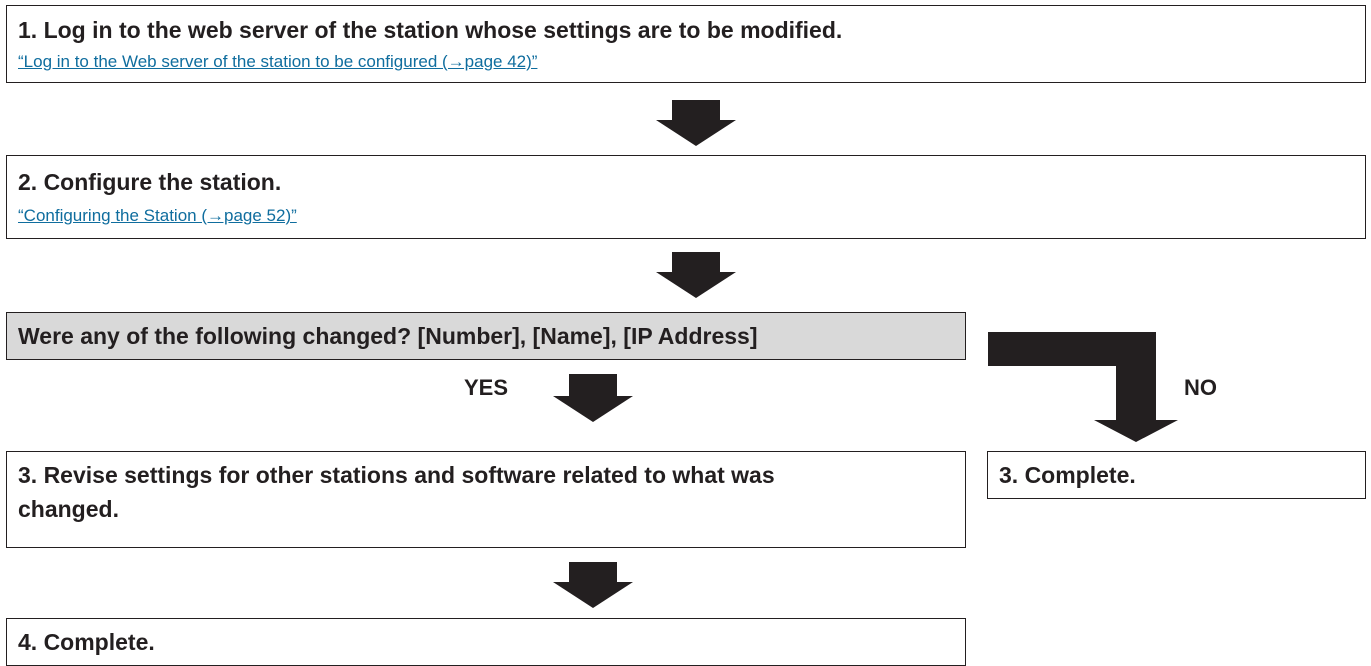 This screenshot has height=666, width=1371. I want to click on elbow-arrow-no, so click(1083, 387).